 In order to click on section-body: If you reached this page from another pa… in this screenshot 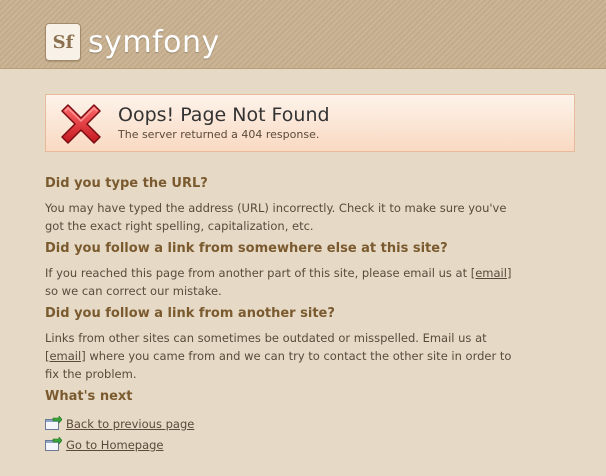, I will do `click(280, 282)`.